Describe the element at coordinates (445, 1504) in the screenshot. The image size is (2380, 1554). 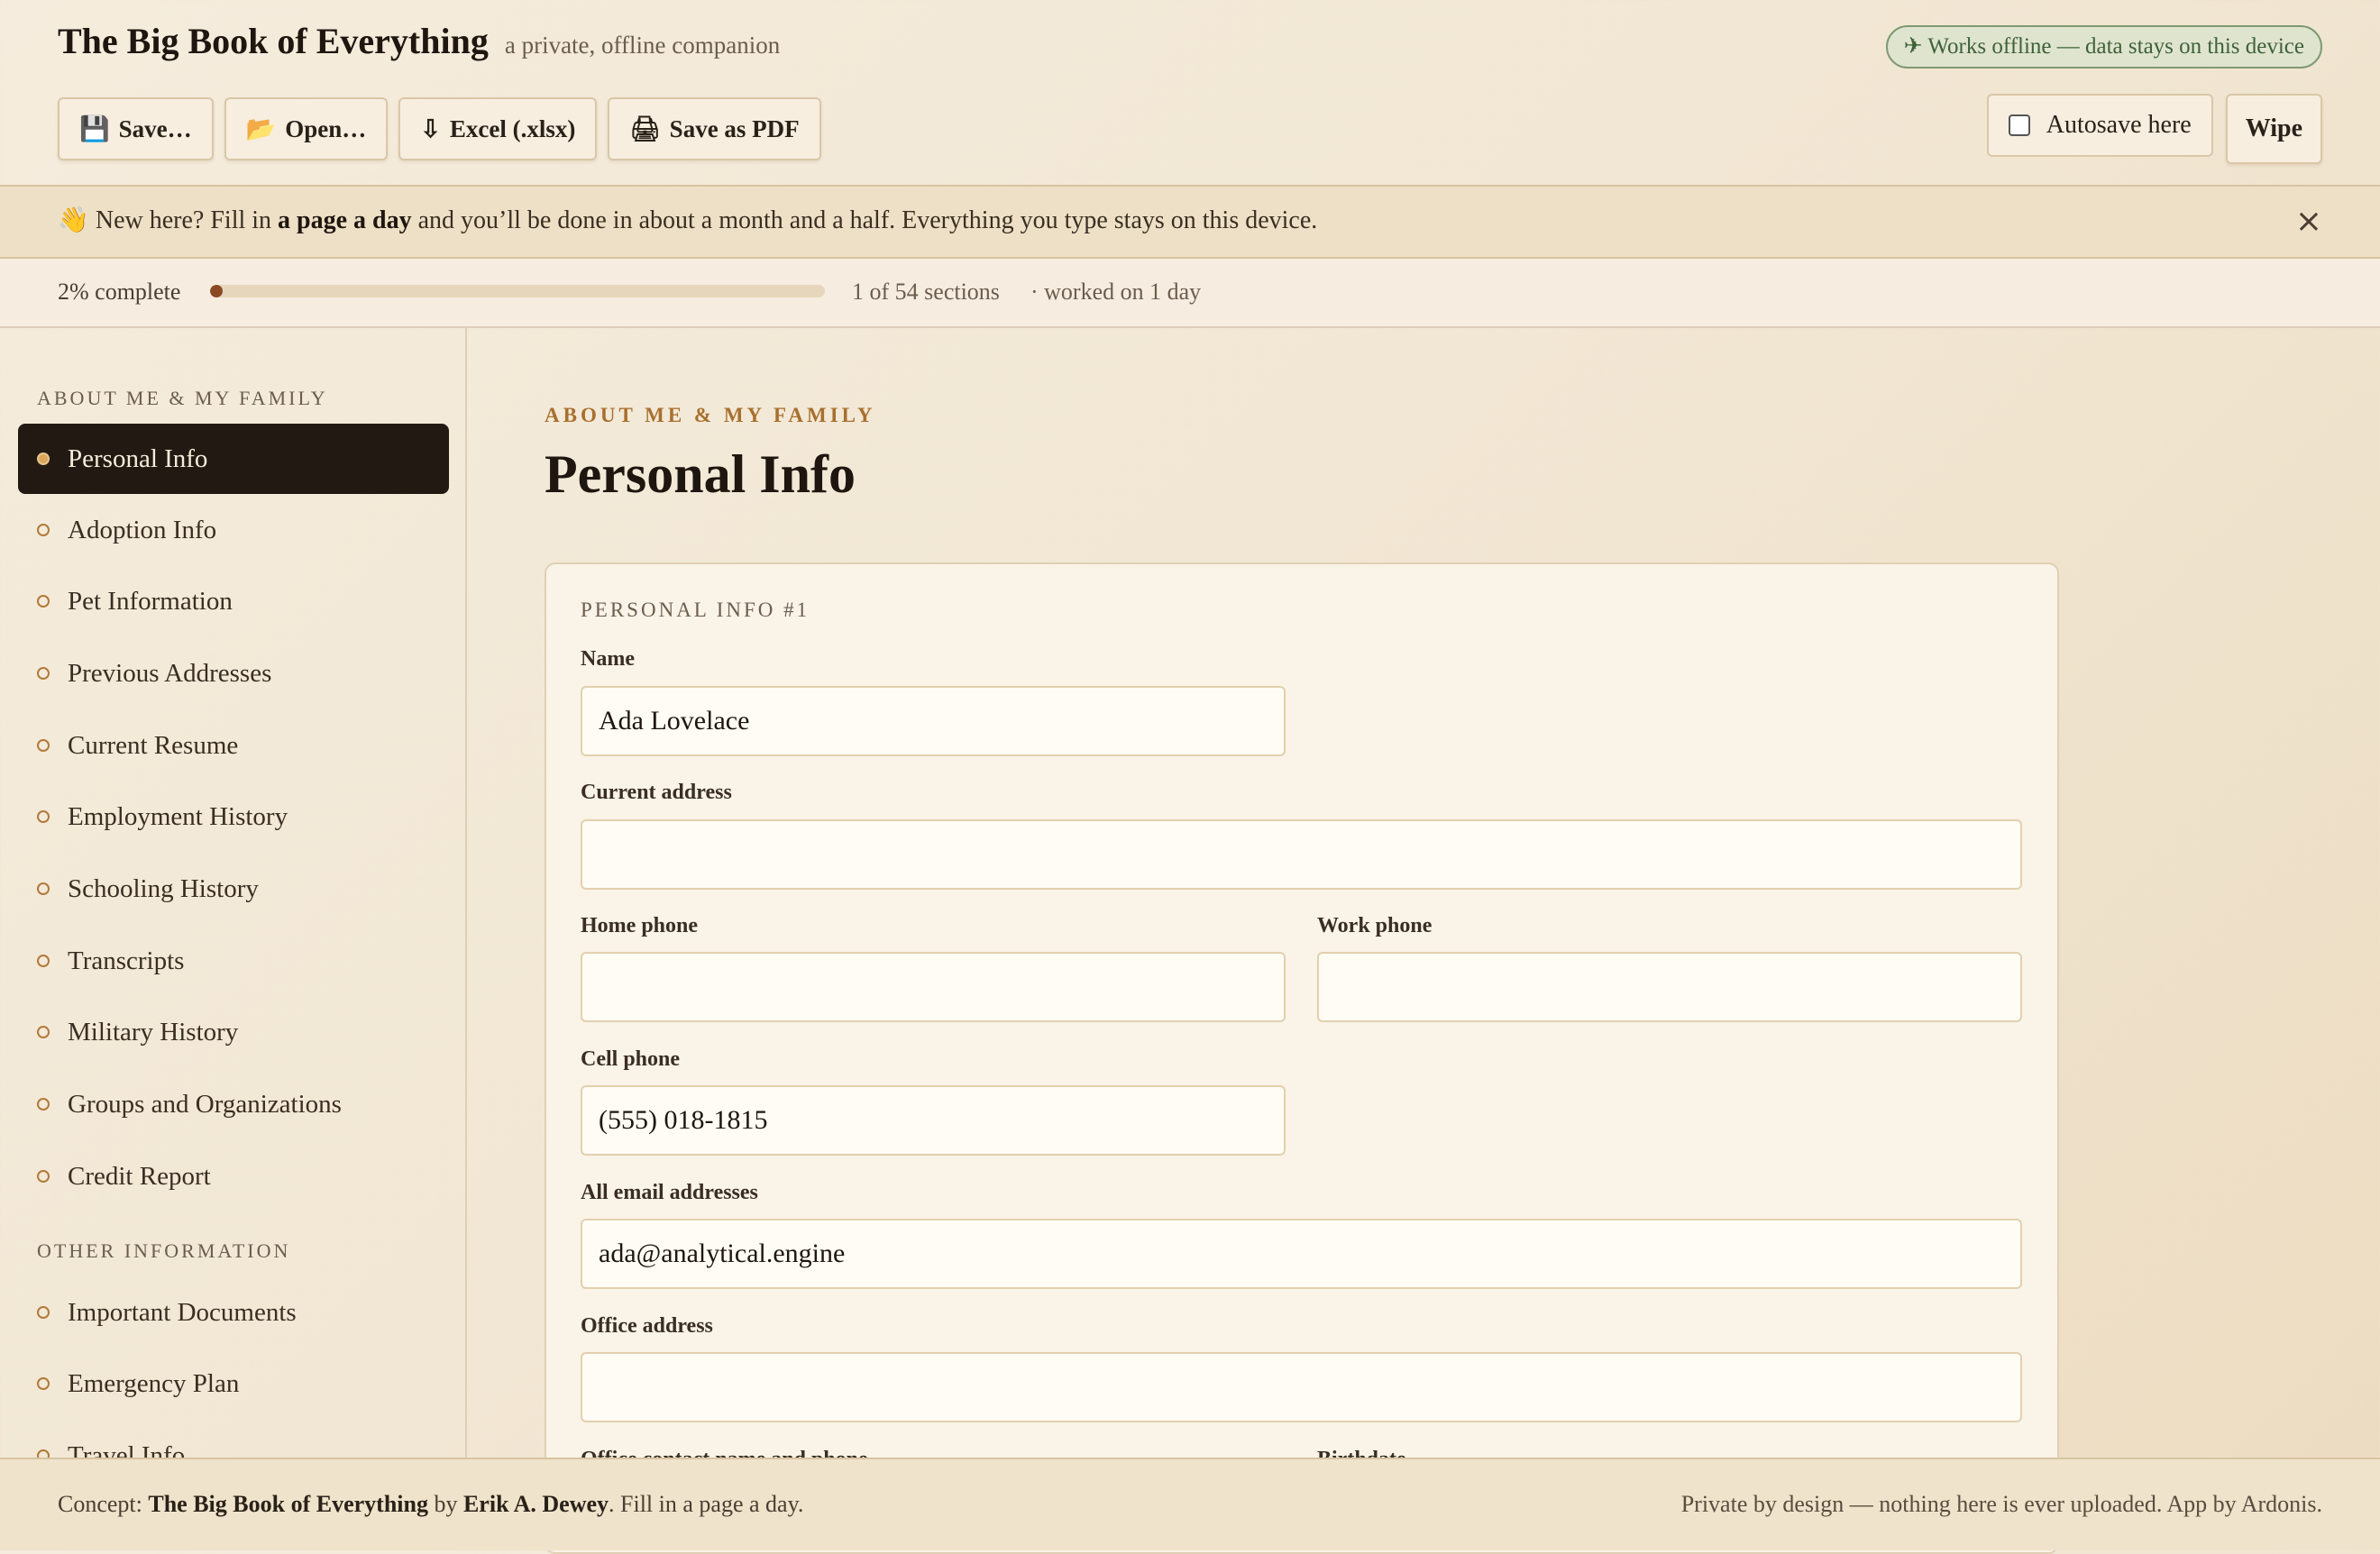
I see `footer-by: by` at that location.